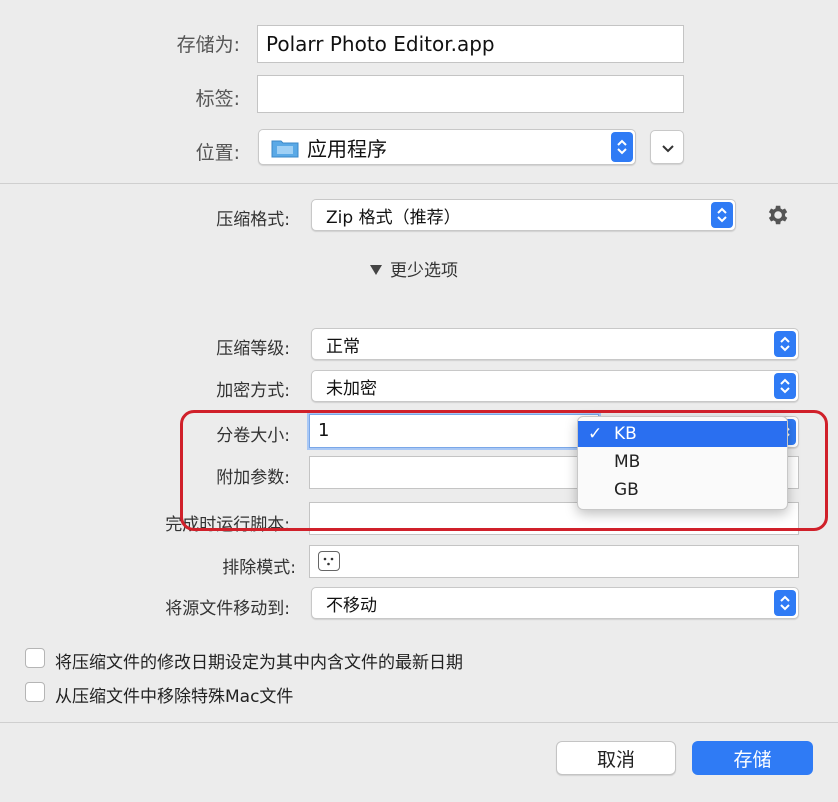 The height and width of the screenshot is (802, 838). I want to click on format-select: Zip 格式（推荐）, so click(523, 215).